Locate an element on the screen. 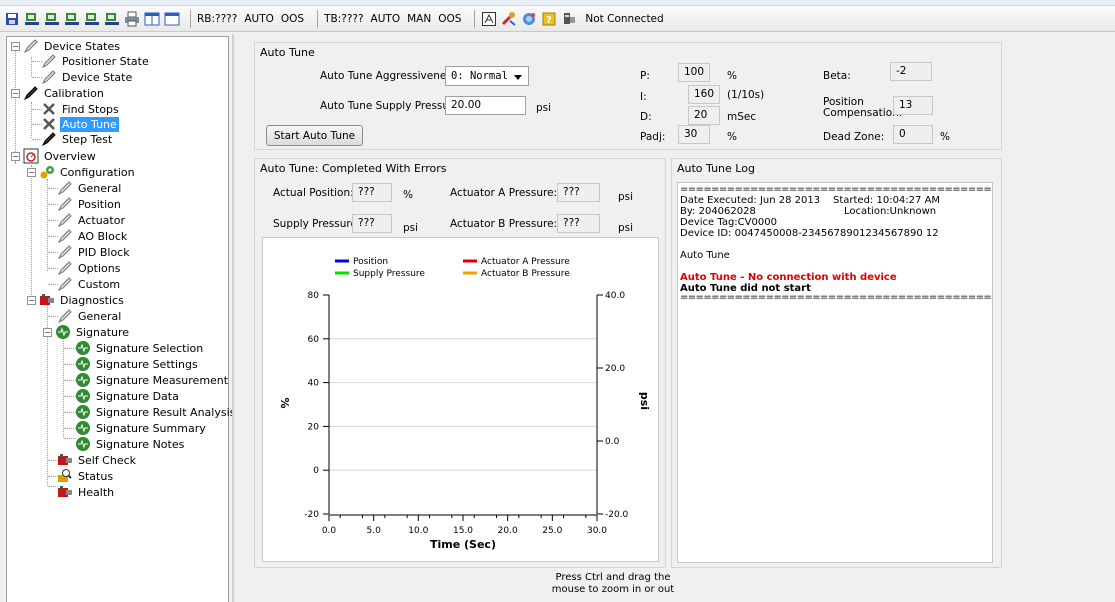  tree-item-auto-tune: Auto Tune is located at coordinates (80, 124).